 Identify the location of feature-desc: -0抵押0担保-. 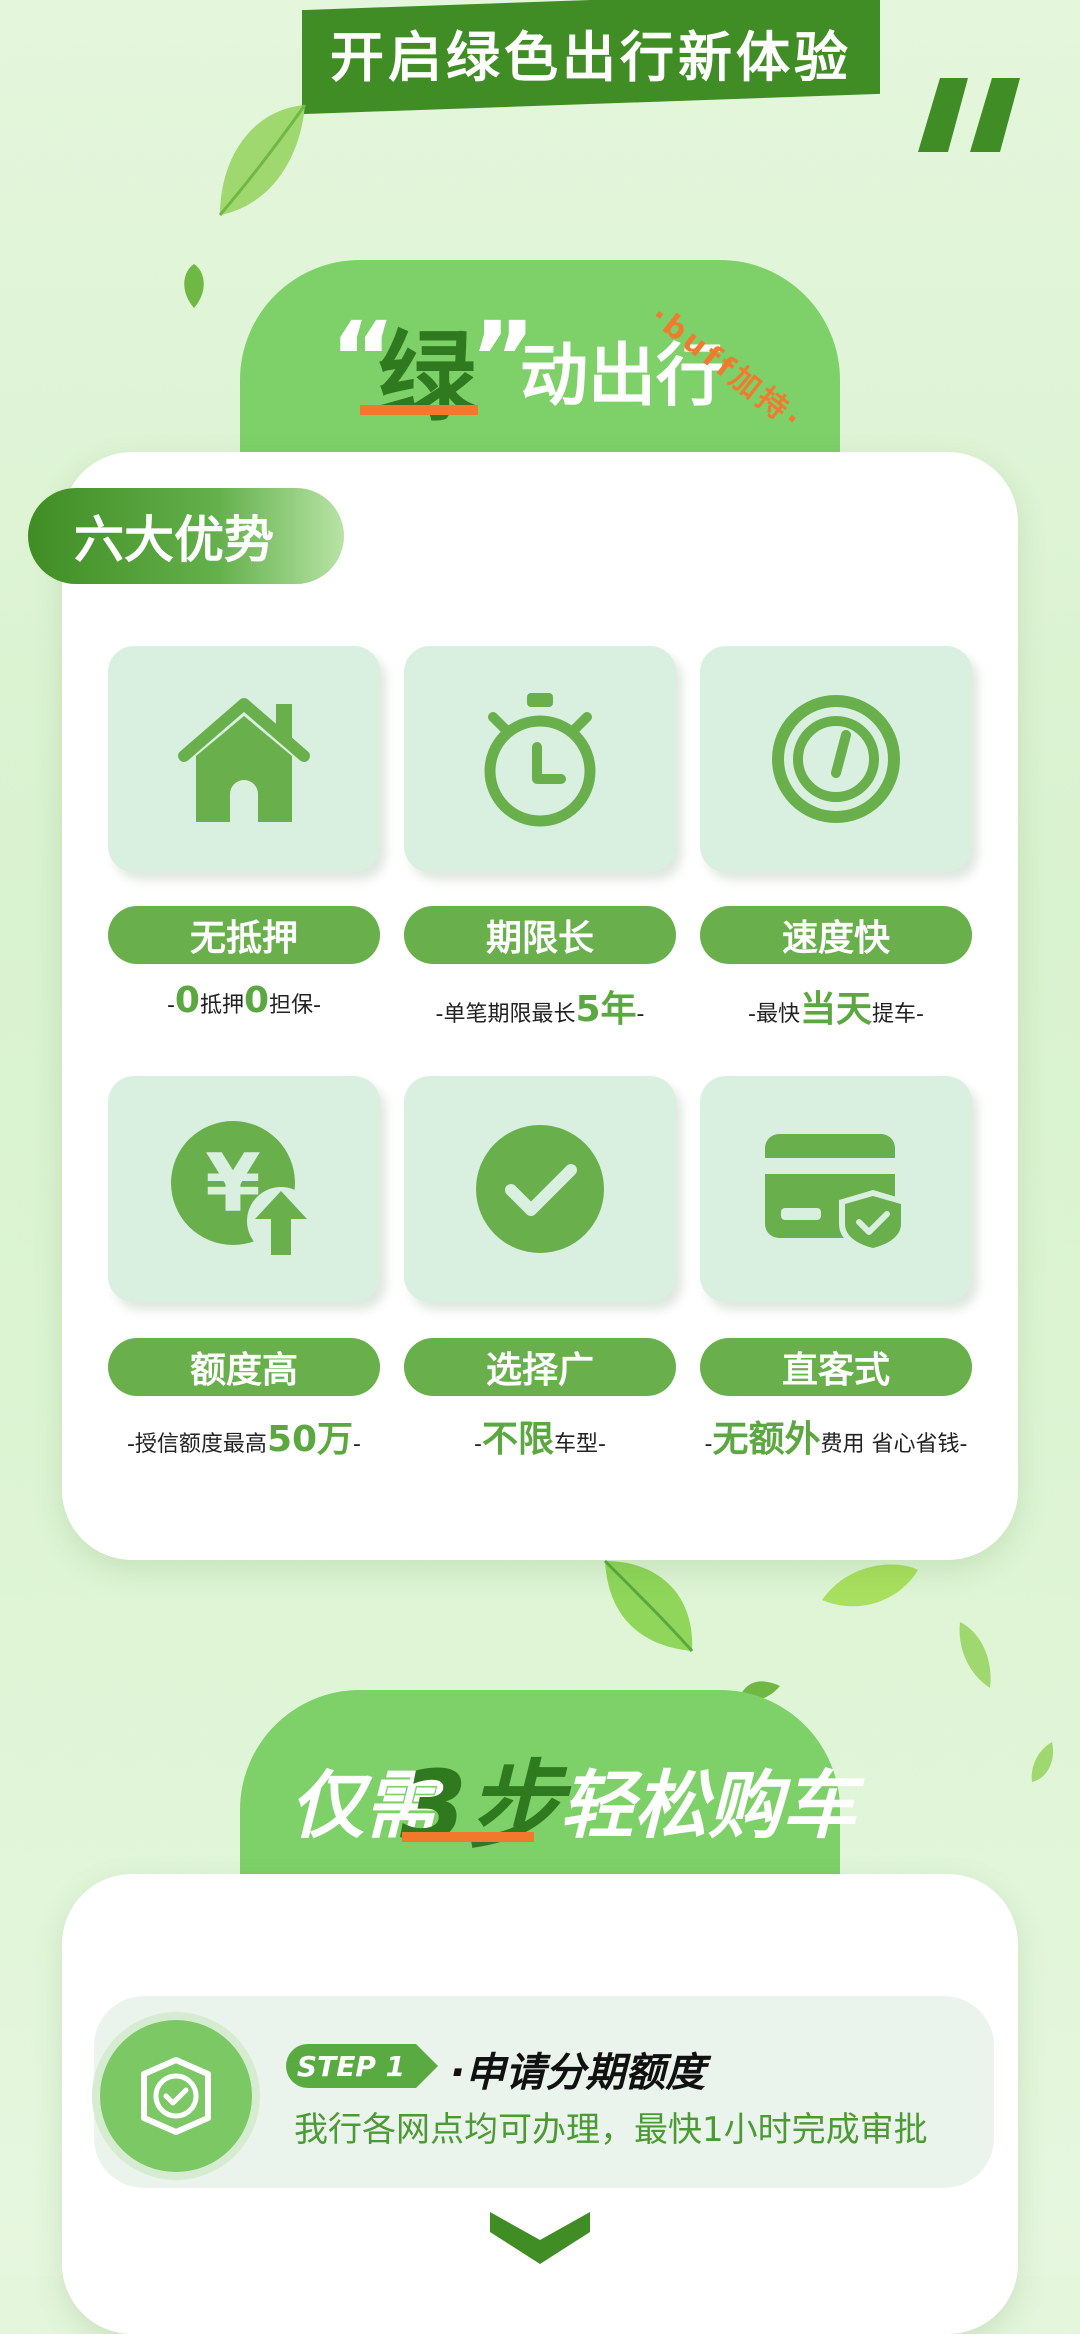
(244, 1000).